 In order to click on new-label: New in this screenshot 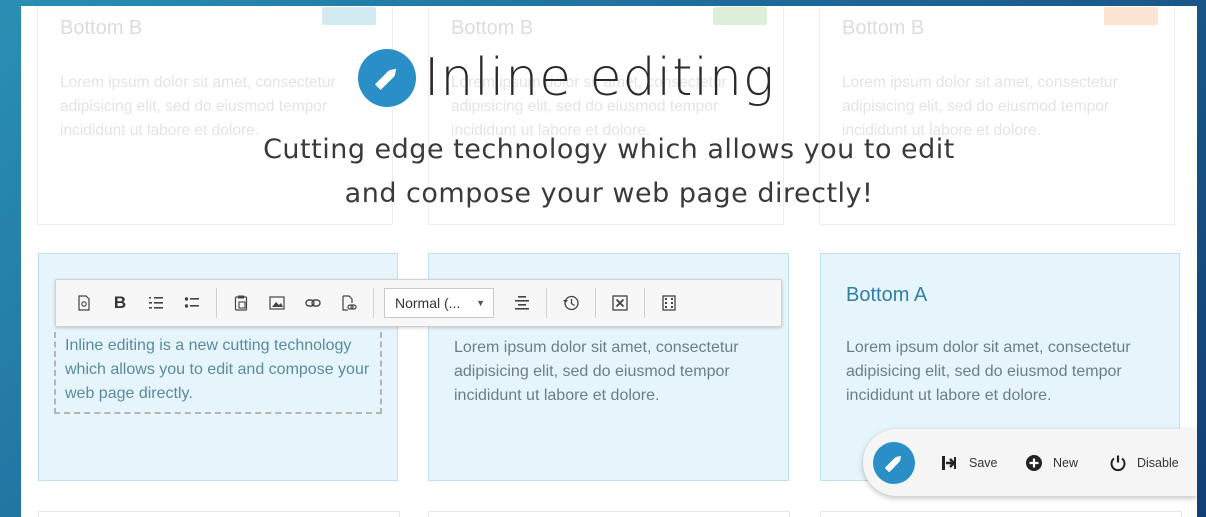, I will do `click(1066, 463)`.